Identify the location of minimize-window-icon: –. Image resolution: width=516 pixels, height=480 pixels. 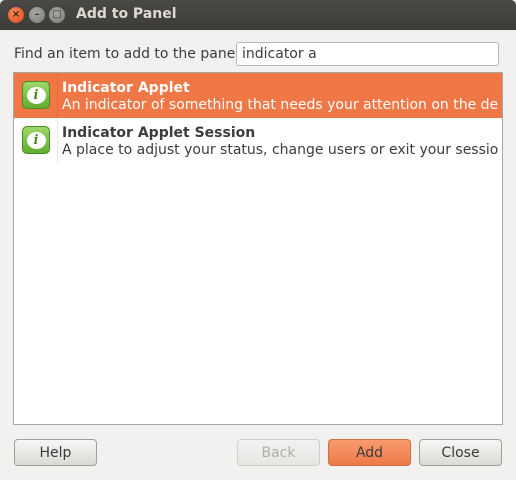
(37, 15).